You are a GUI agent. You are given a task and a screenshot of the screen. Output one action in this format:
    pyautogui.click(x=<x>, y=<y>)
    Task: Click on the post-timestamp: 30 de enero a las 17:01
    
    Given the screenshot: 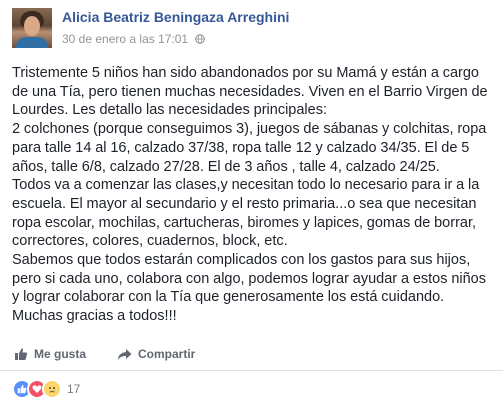 What is the action you would take?
    pyautogui.click(x=125, y=39)
    